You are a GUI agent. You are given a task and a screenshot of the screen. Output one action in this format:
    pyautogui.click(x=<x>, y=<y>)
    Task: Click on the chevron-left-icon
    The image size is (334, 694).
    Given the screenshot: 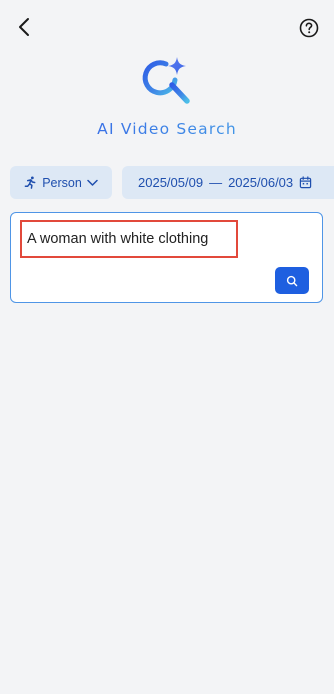 What is the action you would take?
    pyautogui.click(x=24, y=27)
    